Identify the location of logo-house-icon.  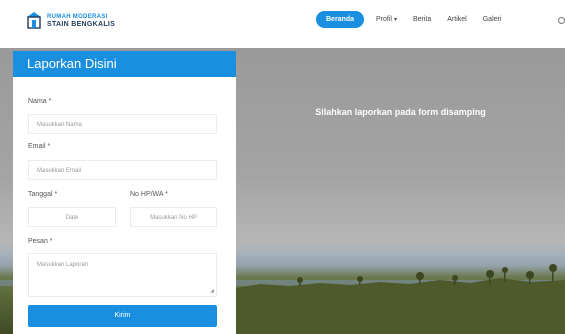
(34, 20).